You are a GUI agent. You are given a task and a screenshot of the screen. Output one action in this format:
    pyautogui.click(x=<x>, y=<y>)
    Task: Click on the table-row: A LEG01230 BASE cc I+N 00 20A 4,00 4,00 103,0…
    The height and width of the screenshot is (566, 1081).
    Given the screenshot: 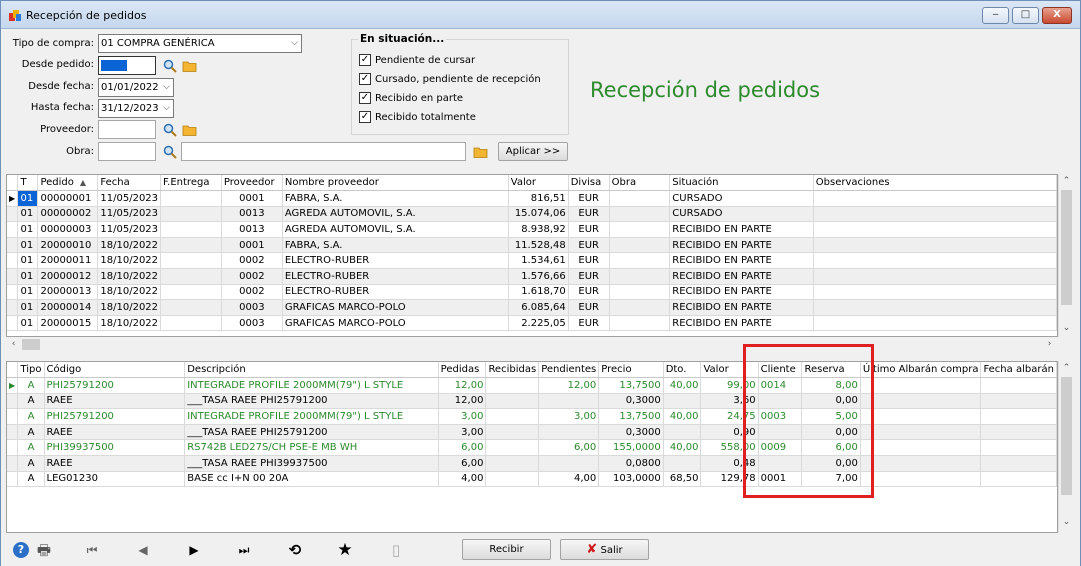 What is the action you would take?
    pyautogui.click(x=532, y=479)
    